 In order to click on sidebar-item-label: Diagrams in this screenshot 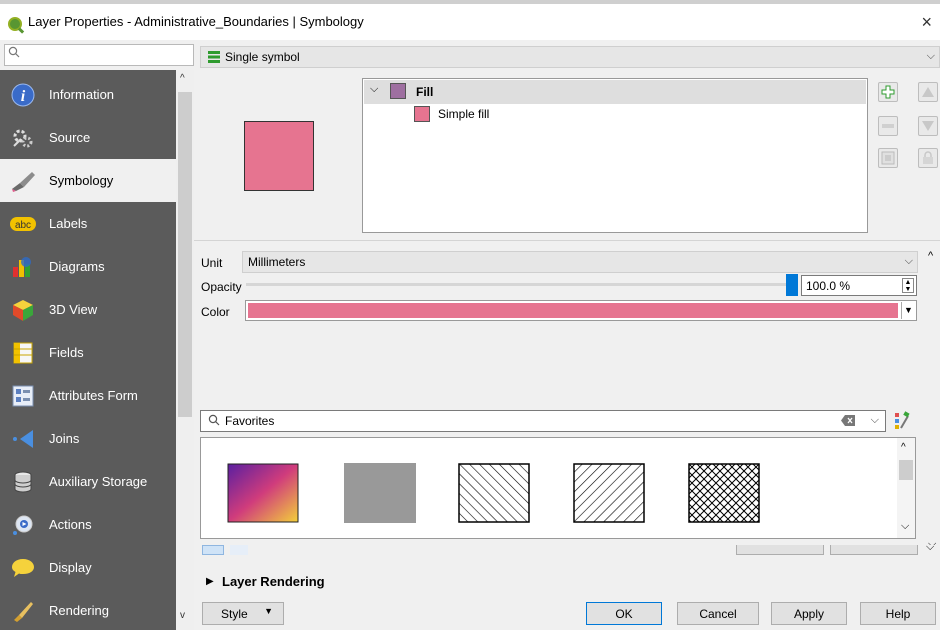, I will do `click(77, 266)`.